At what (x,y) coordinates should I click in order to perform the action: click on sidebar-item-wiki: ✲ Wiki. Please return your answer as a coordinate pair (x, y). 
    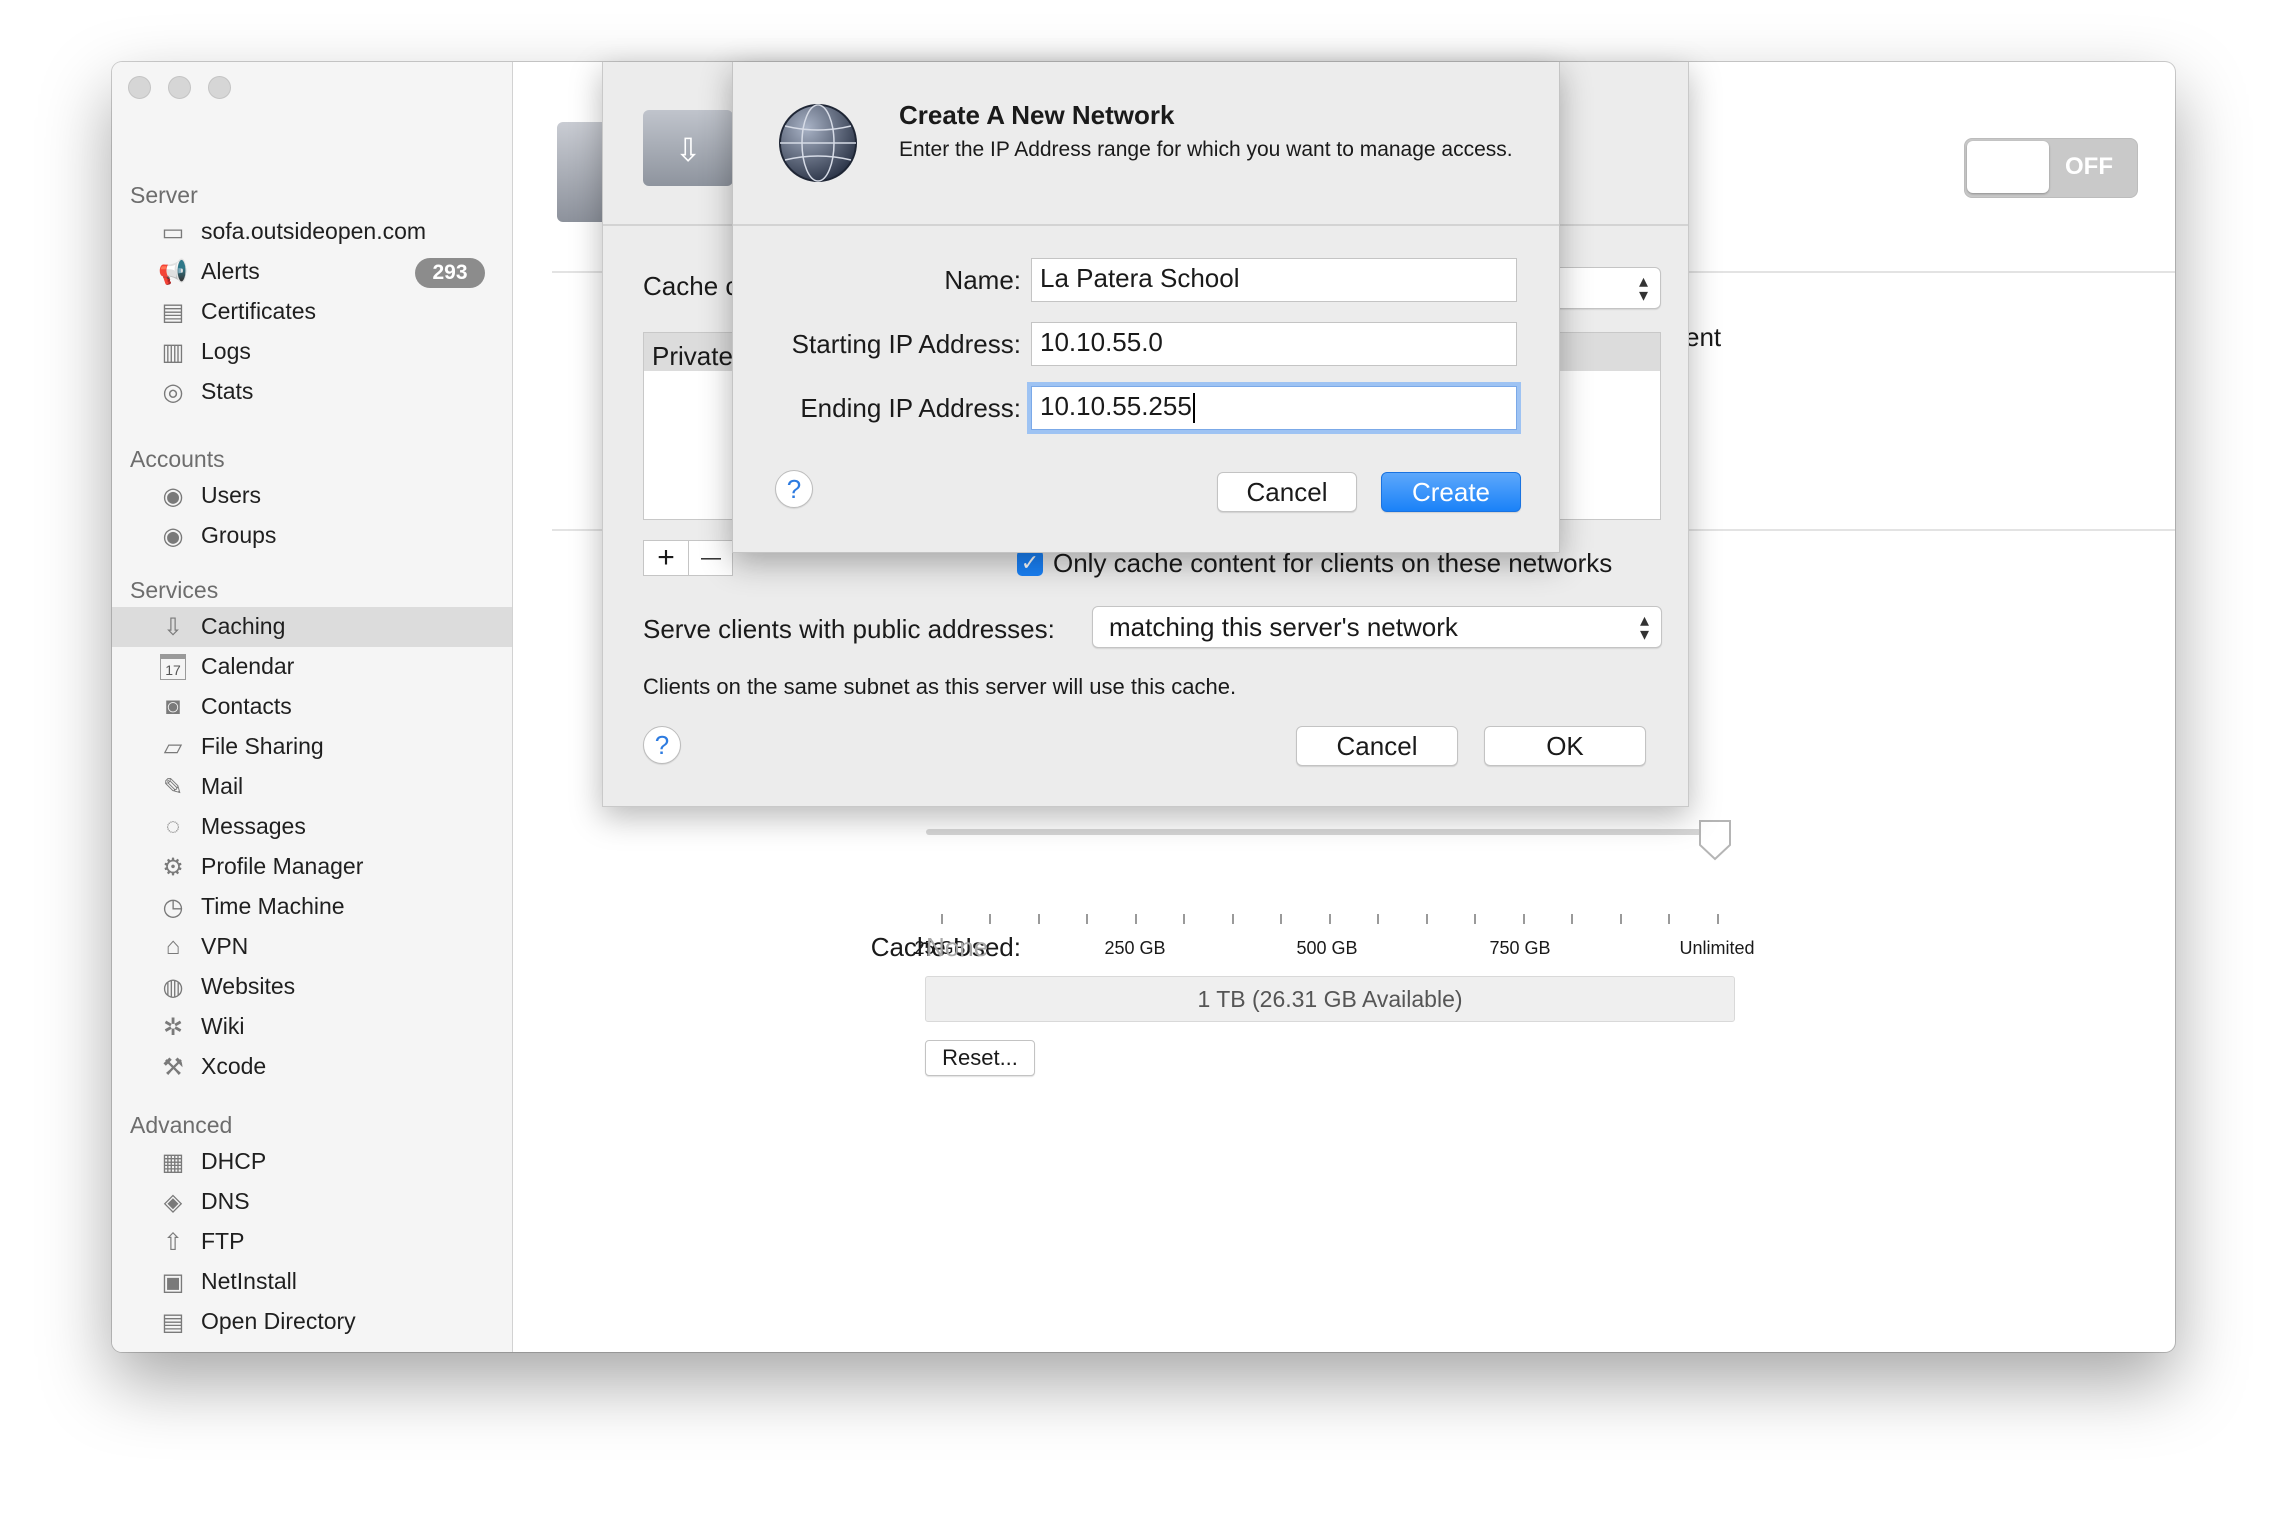
    Looking at the image, I should click on (312, 1027).